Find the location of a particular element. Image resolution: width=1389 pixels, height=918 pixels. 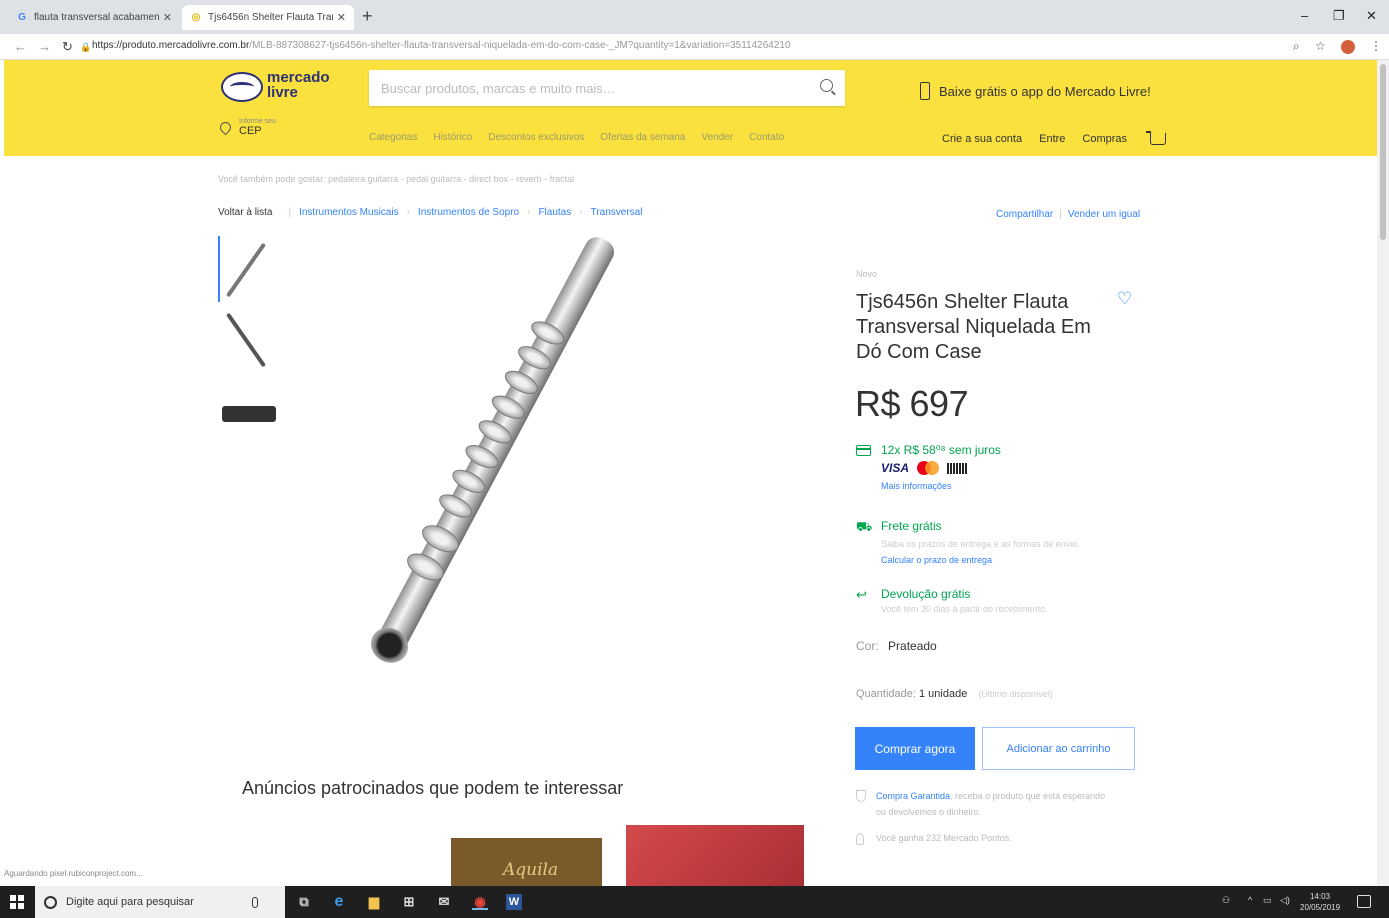

breadcrumb-item: Instrumentos de Sopro is located at coordinates (468, 212).